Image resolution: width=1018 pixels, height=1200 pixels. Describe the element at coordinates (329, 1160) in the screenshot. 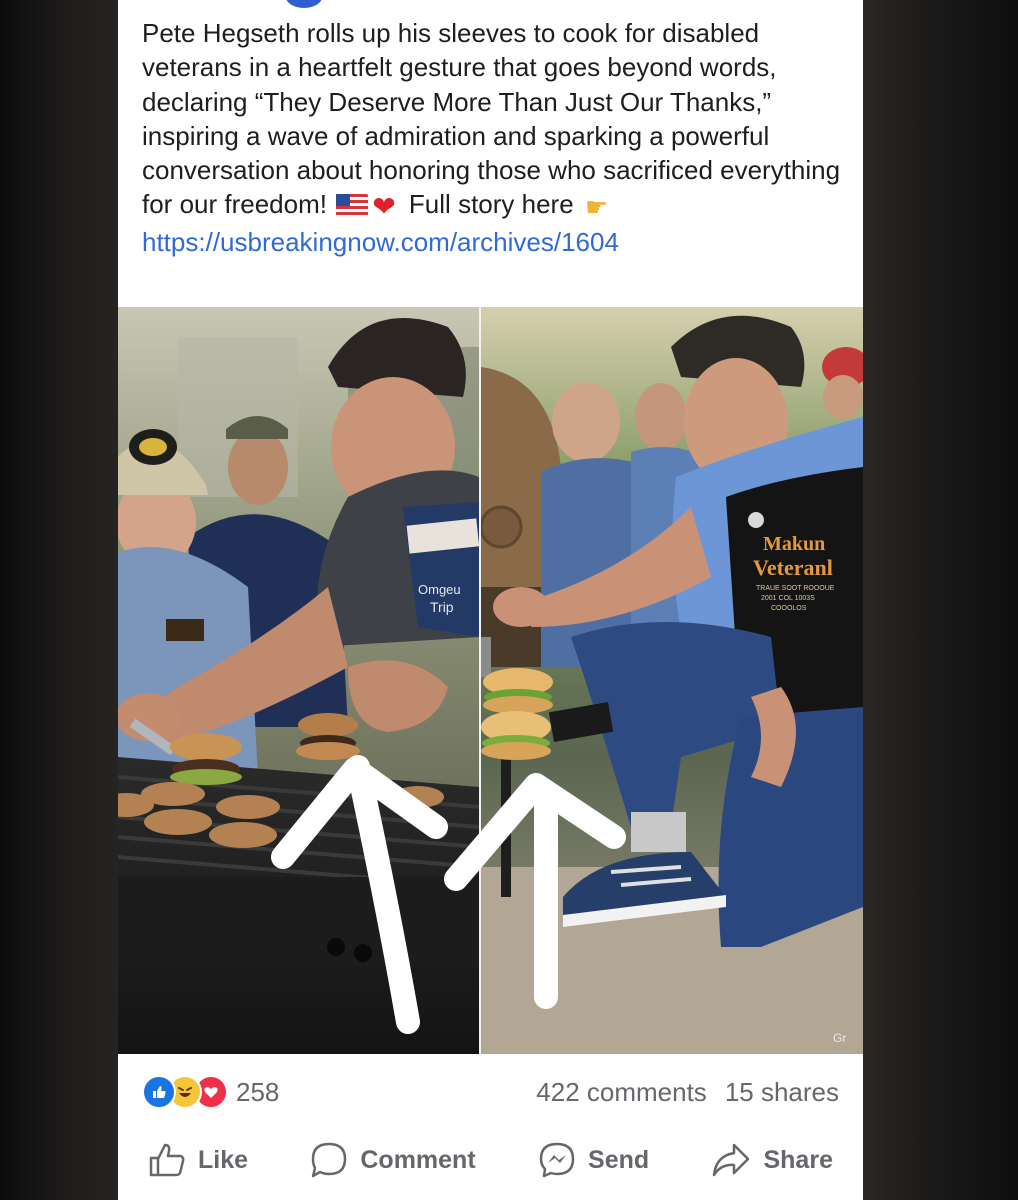

I see `comment-bubble-icon` at that location.